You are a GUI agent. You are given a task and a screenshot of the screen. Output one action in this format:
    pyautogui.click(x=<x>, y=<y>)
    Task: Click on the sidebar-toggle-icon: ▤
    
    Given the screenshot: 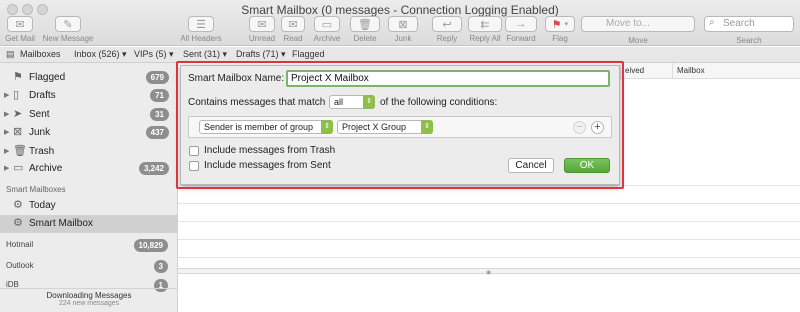 What is the action you would take?
    pyautogui.click(x=10, y=54)
    